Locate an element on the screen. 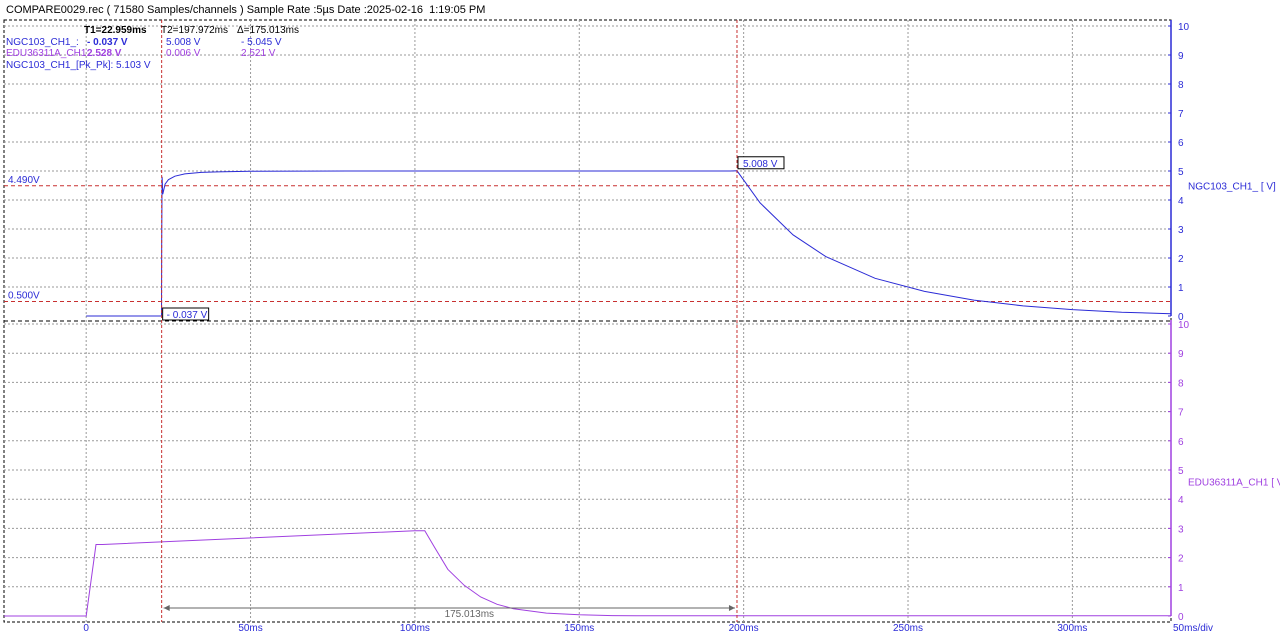 The width and height of the screenshot is (1280, 632). ch2-y-tick-label: 4 is located at coordinates (1181, 500).